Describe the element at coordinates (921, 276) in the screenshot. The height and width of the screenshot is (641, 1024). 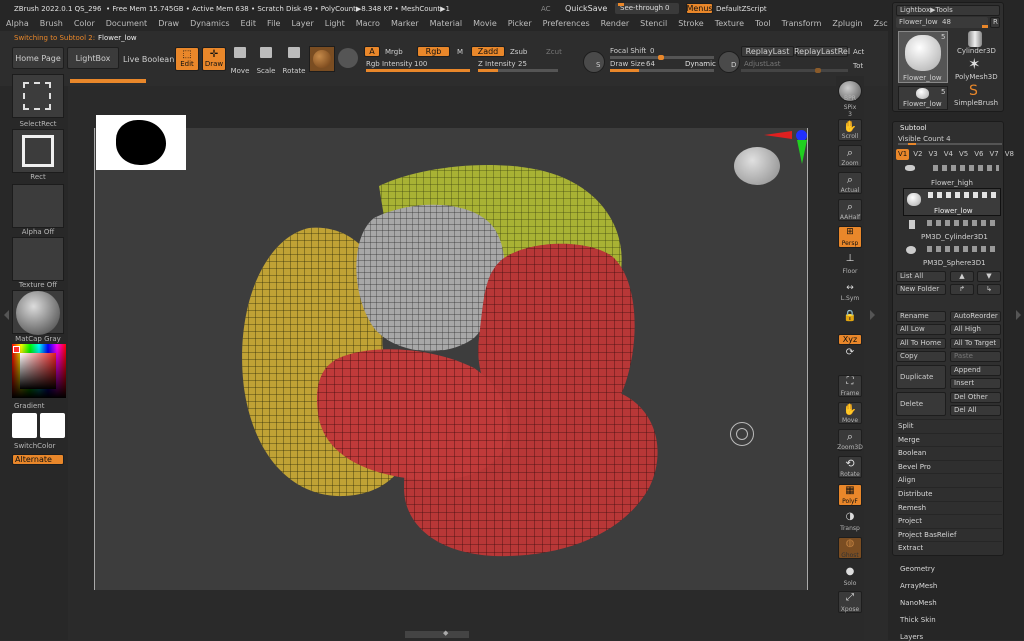
I see `list-all-button: List All` at that location.